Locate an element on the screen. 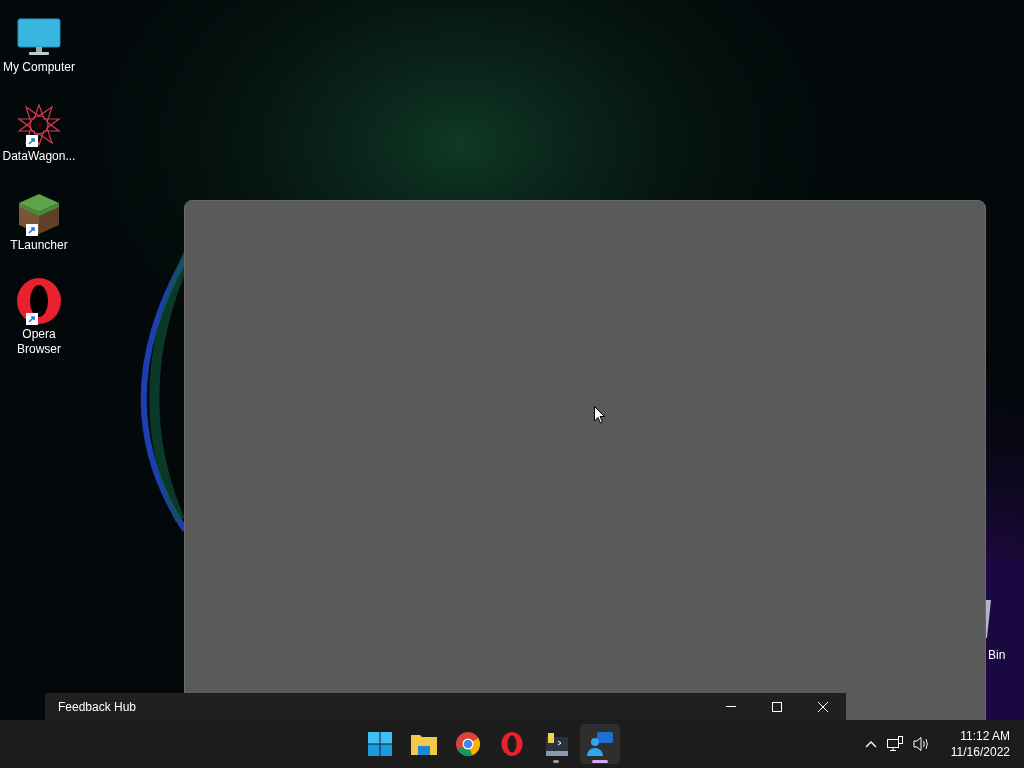 Image resolution: width=1024 pixels, height=768 pixels. star-icon is located at coordinates (39, 125).